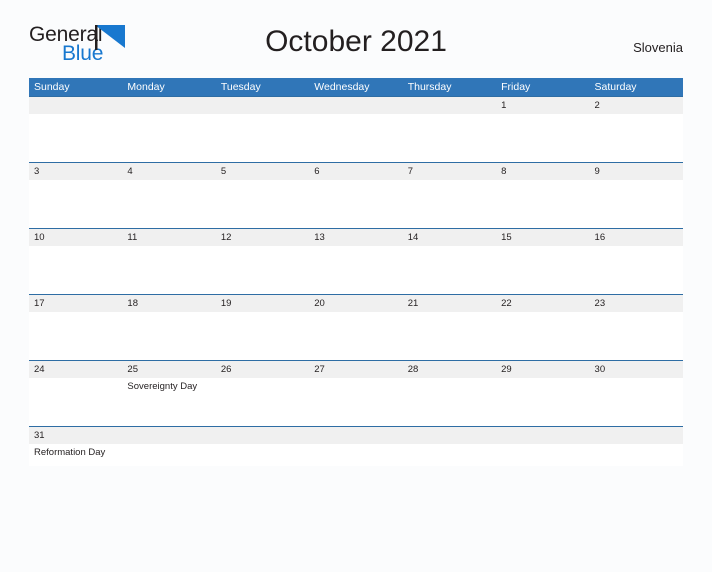  I want to click on day-number: 20, so click(355, 303).